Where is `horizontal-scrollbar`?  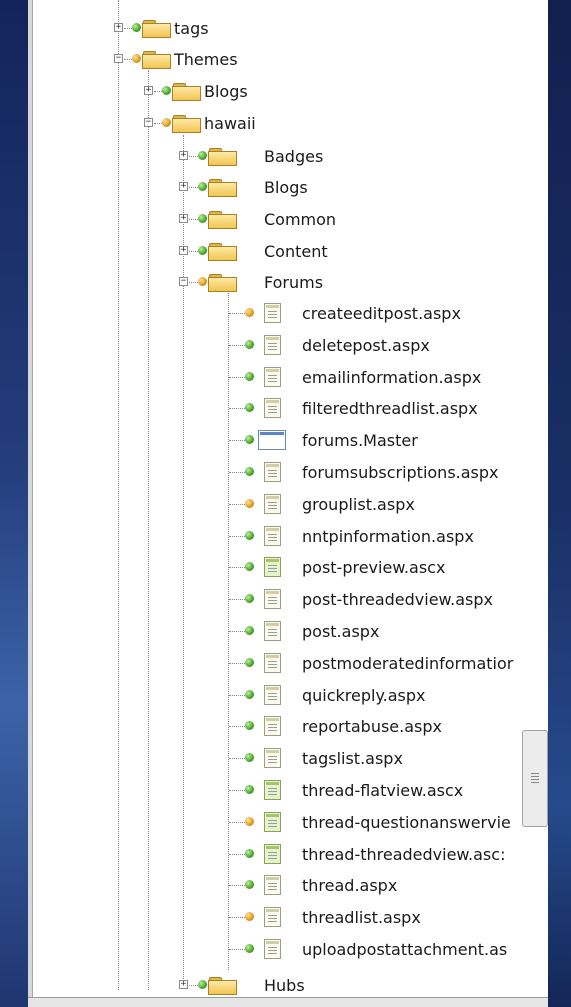 horizontal-scrollbar is located at coordinates (288, 1002).